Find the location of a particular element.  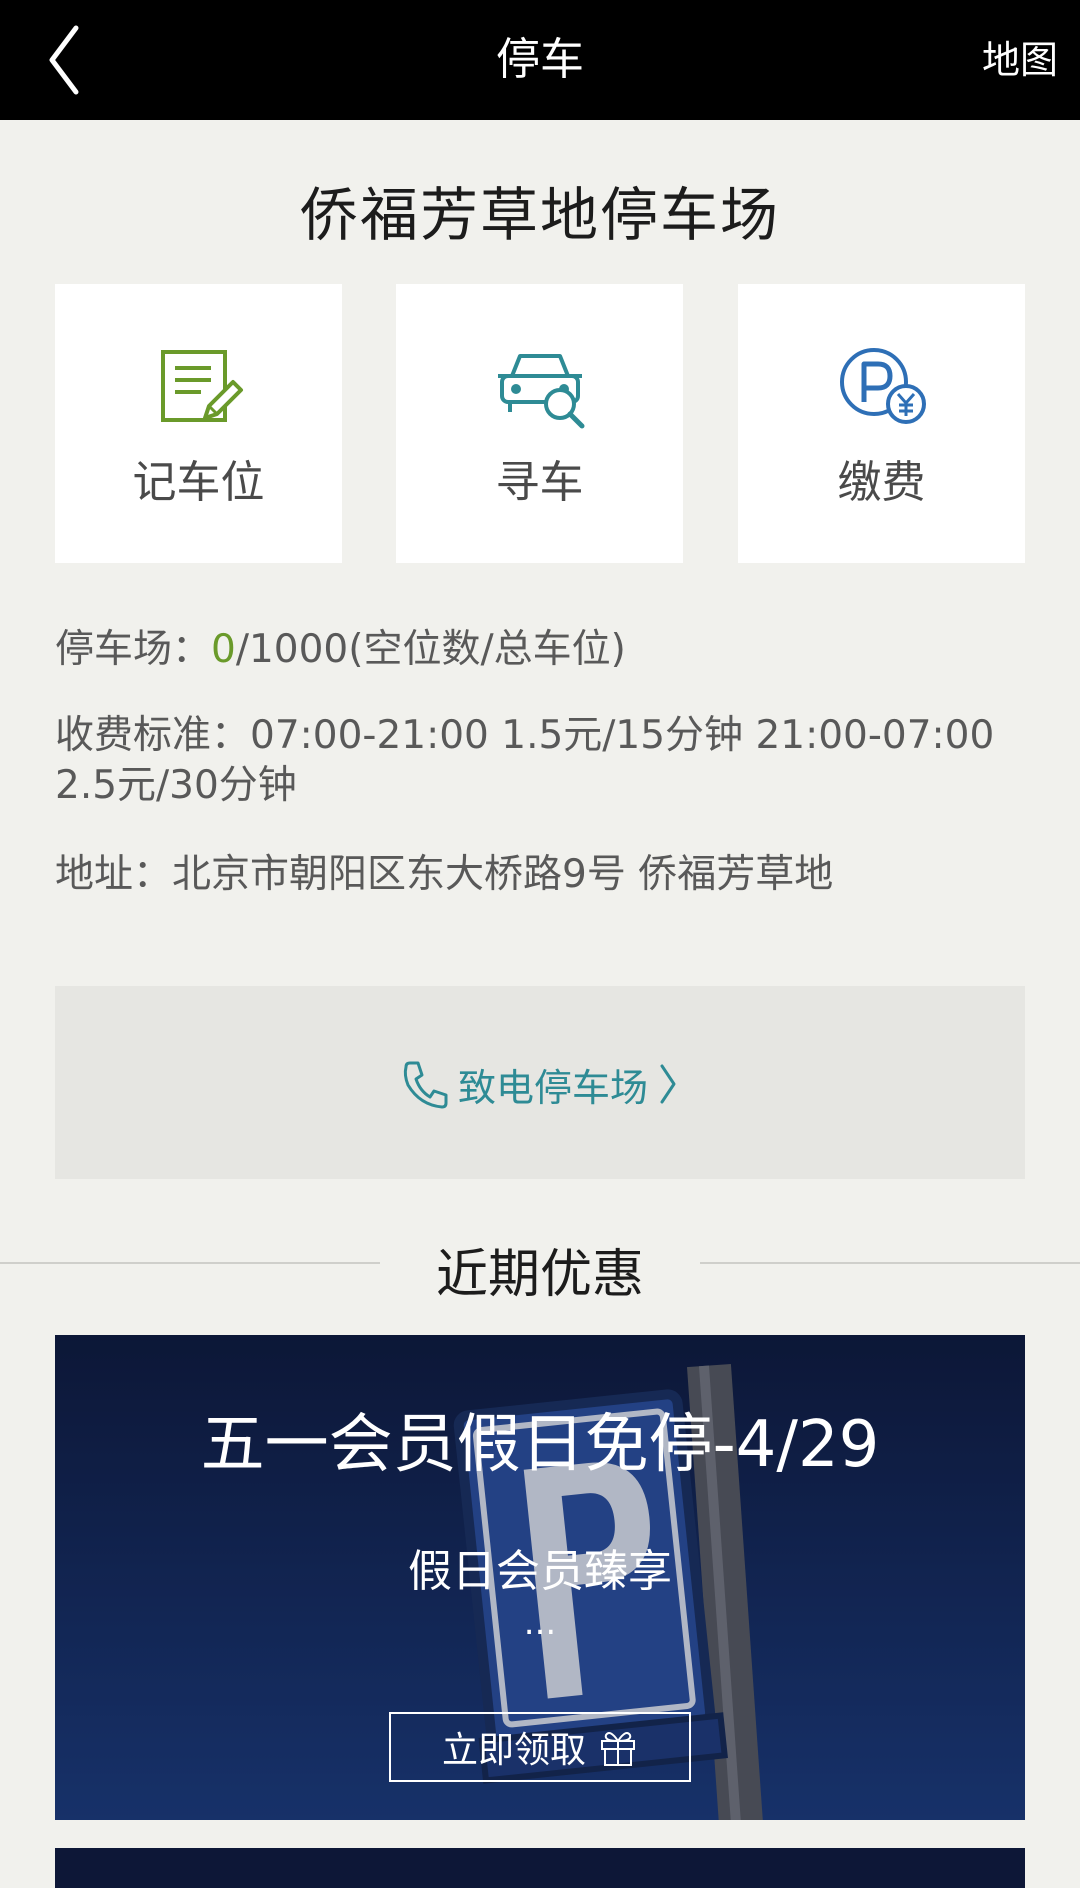

promotion-title: 五一会员假日免停-4/29 is located at coordinates (540, 1445).